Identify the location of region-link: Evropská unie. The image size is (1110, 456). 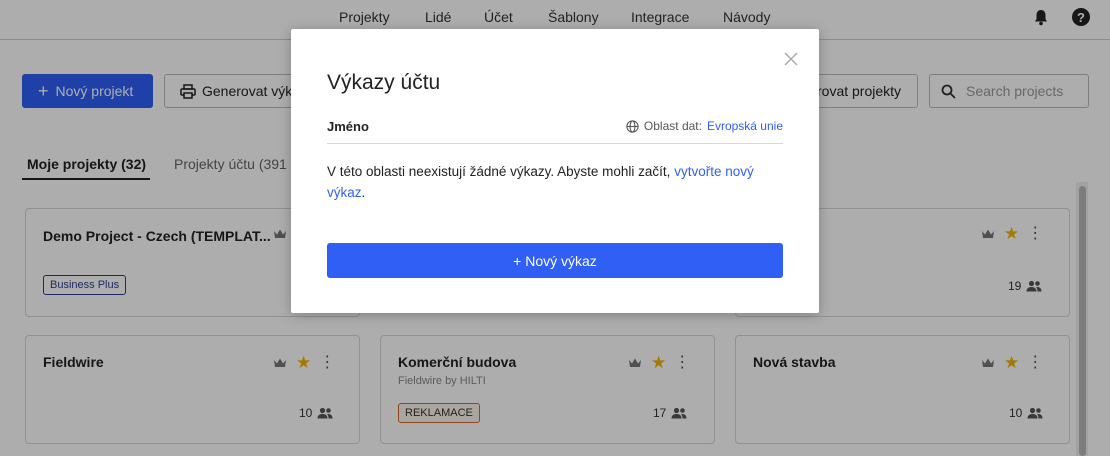
(745, 126).